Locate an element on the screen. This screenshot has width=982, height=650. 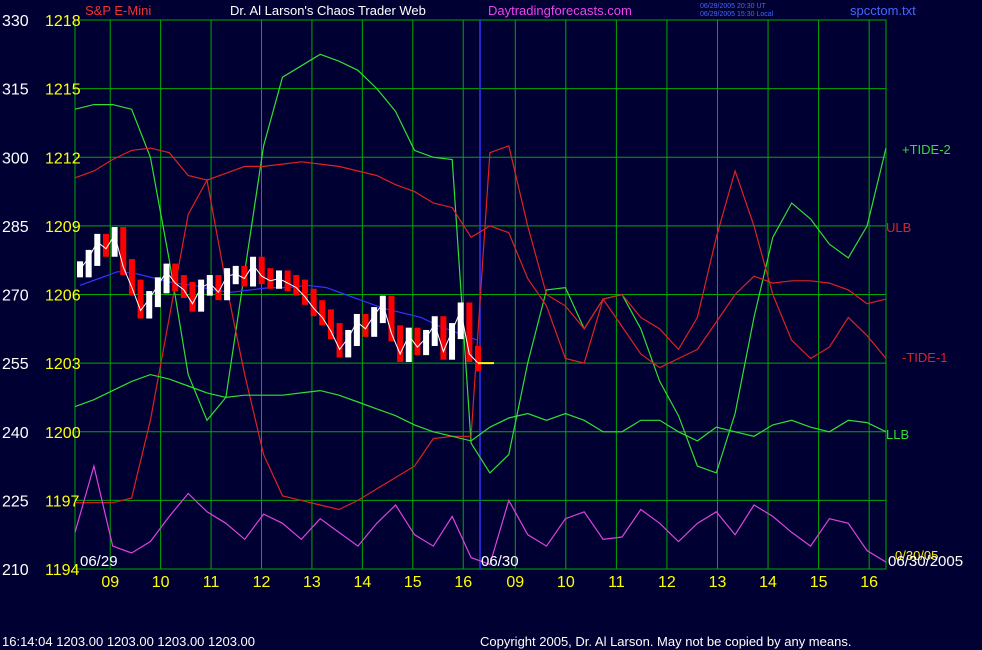
y-tick-price: 1218 is located at coordinates (63, 21).